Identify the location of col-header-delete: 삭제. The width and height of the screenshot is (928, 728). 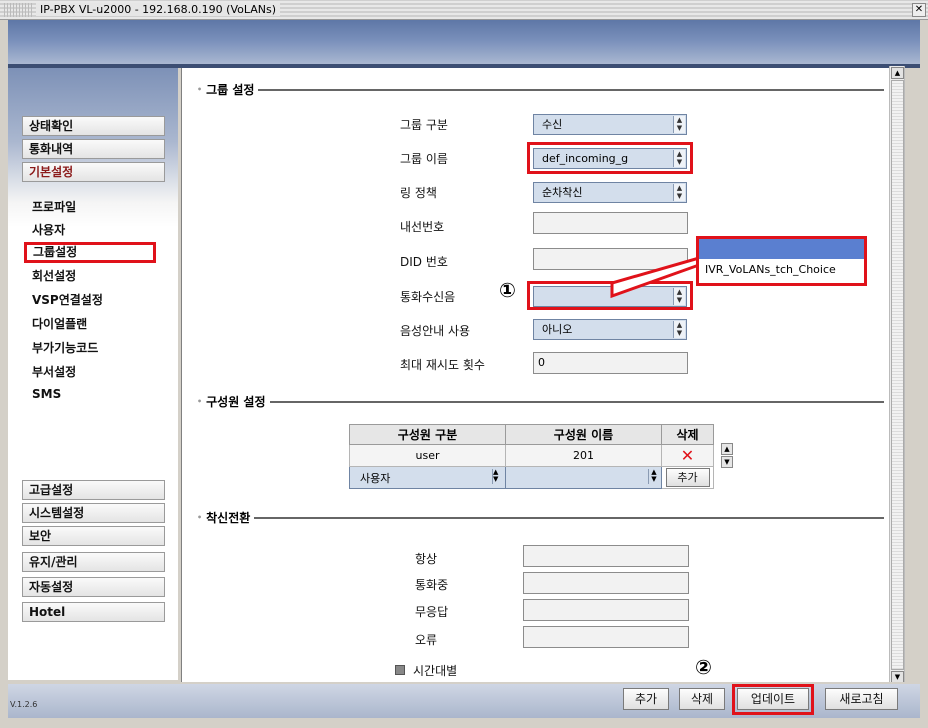
(687, 434).